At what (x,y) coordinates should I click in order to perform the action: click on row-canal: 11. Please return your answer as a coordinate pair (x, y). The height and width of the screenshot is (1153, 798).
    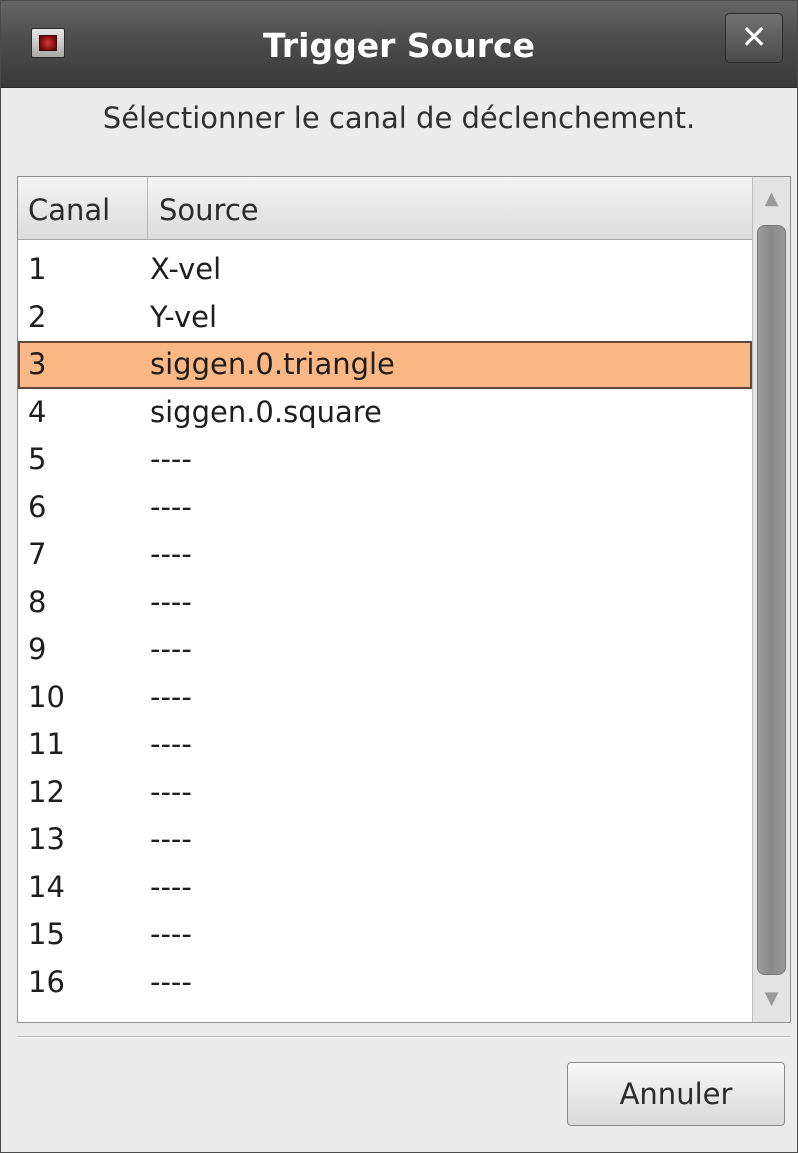
    Looking at the image, I should click on (46, 744).